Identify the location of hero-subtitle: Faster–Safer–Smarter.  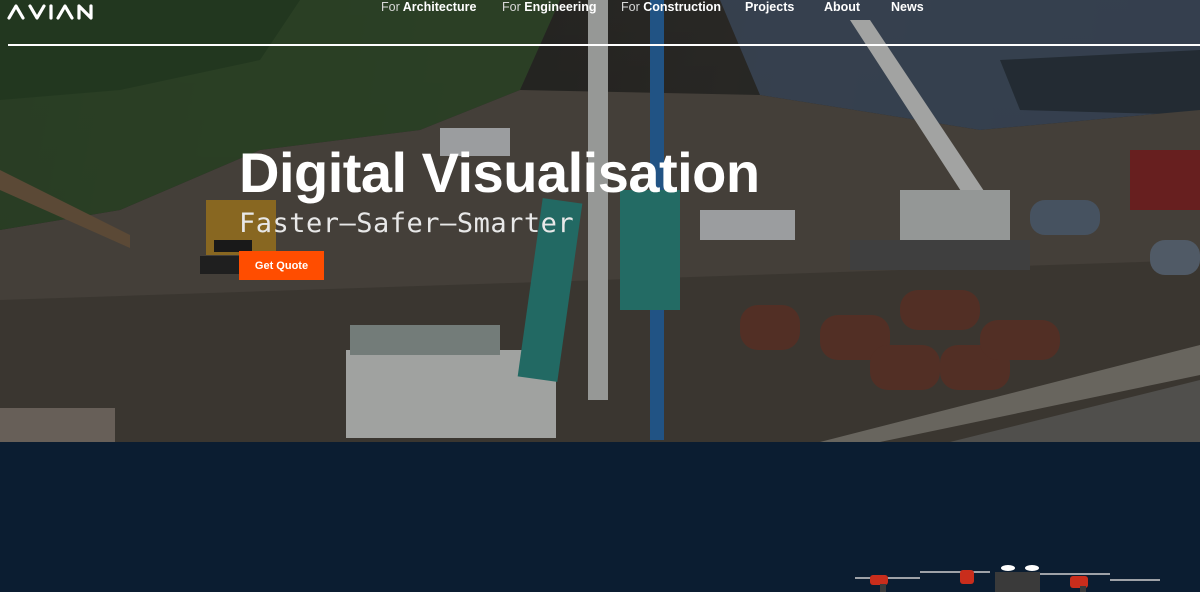
(407, 223).